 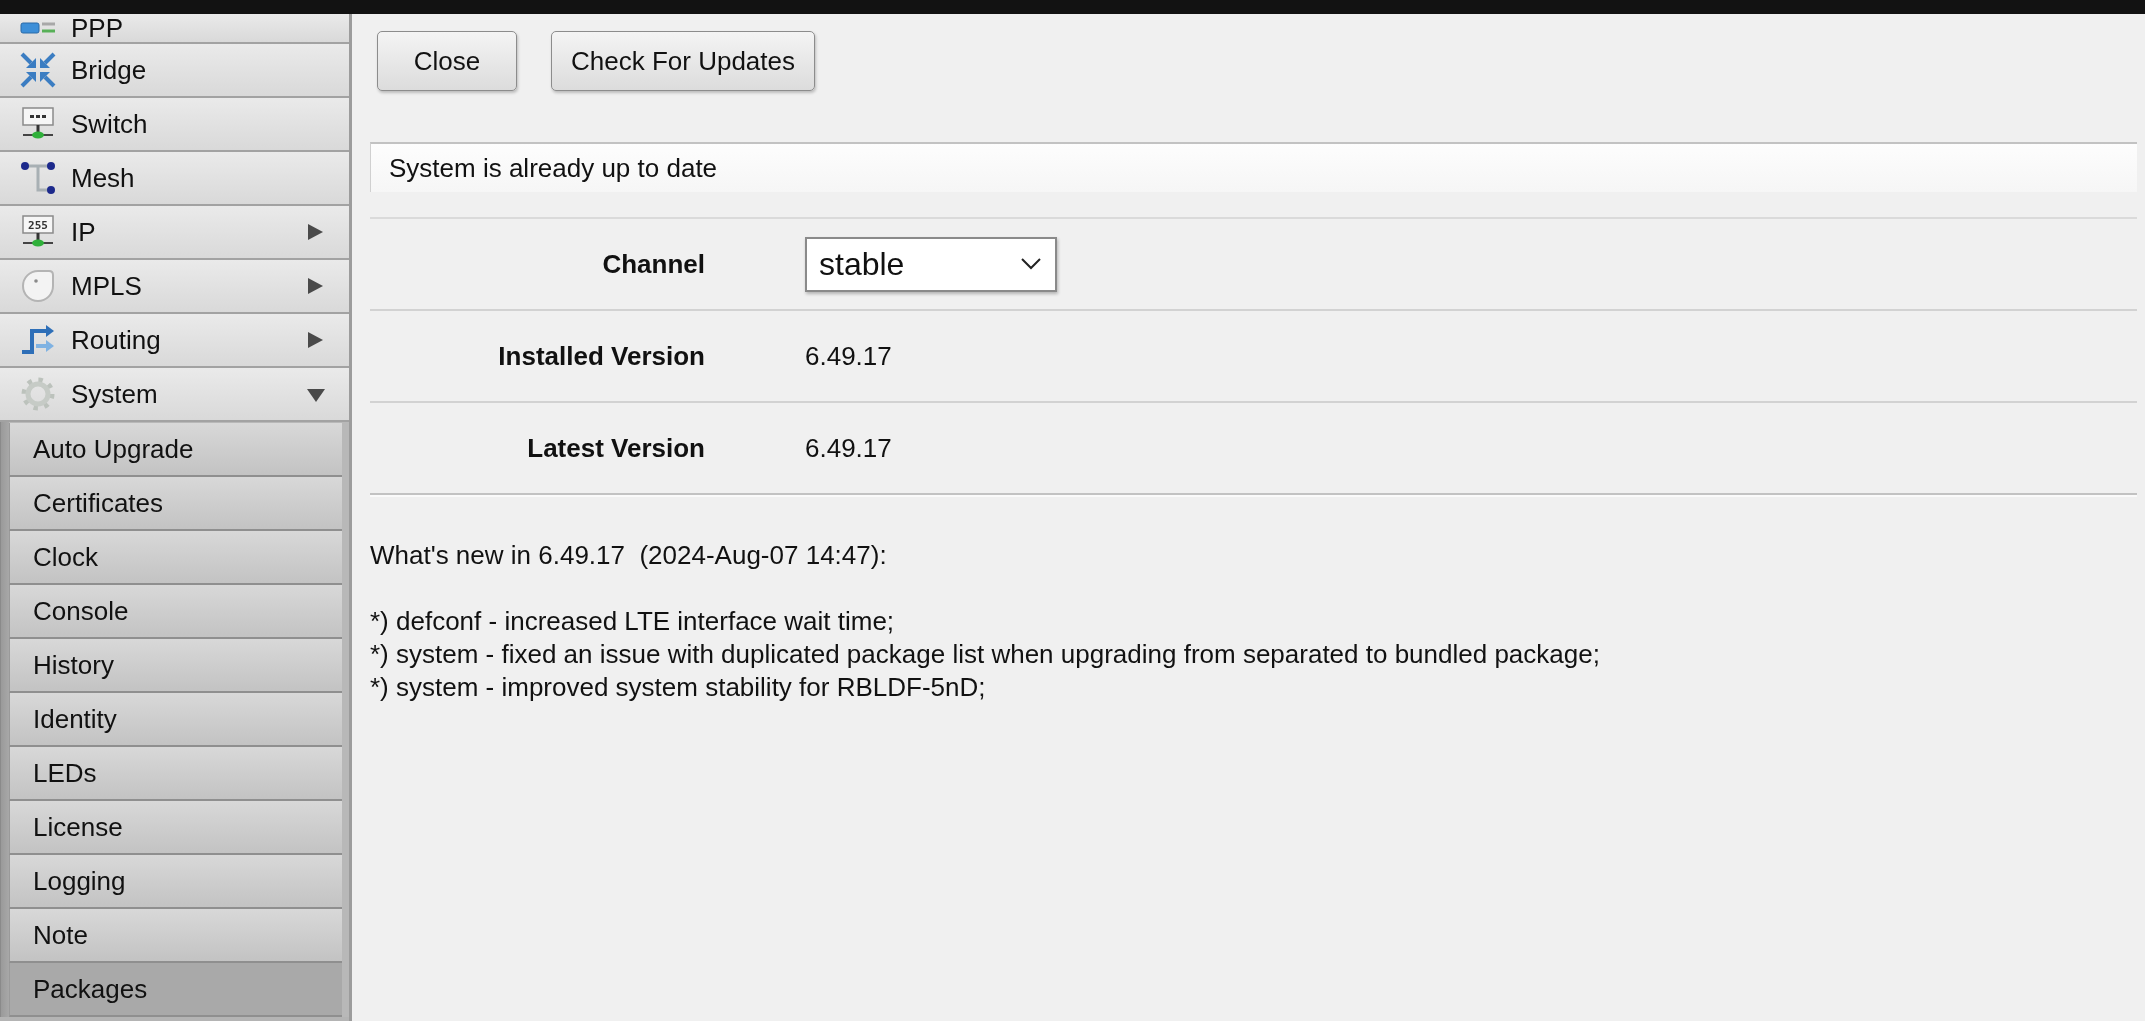 What do you see at coordinates (653, 264) in the screenshot?
I see `field-label: Channel` at bounding box center [653, 264].